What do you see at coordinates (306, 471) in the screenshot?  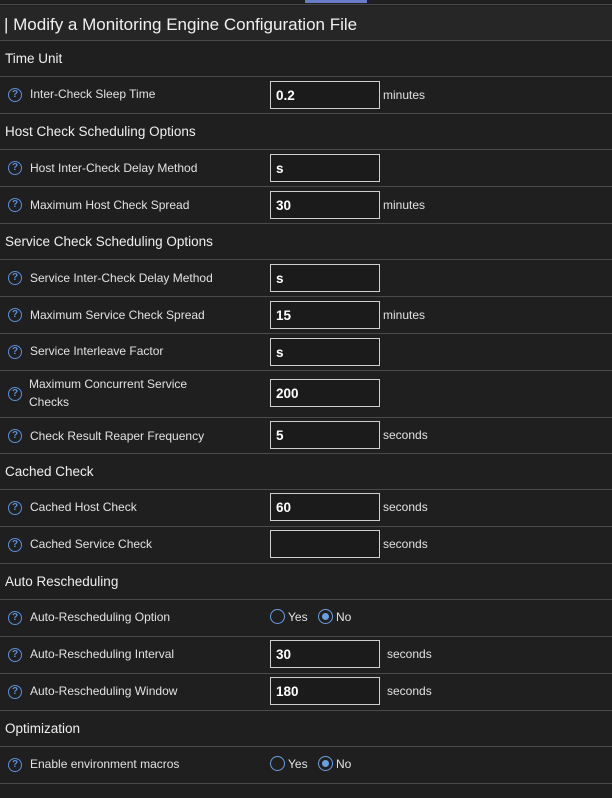 I see `section-cached-check: Cached Check` at bounding box center [306, 471].